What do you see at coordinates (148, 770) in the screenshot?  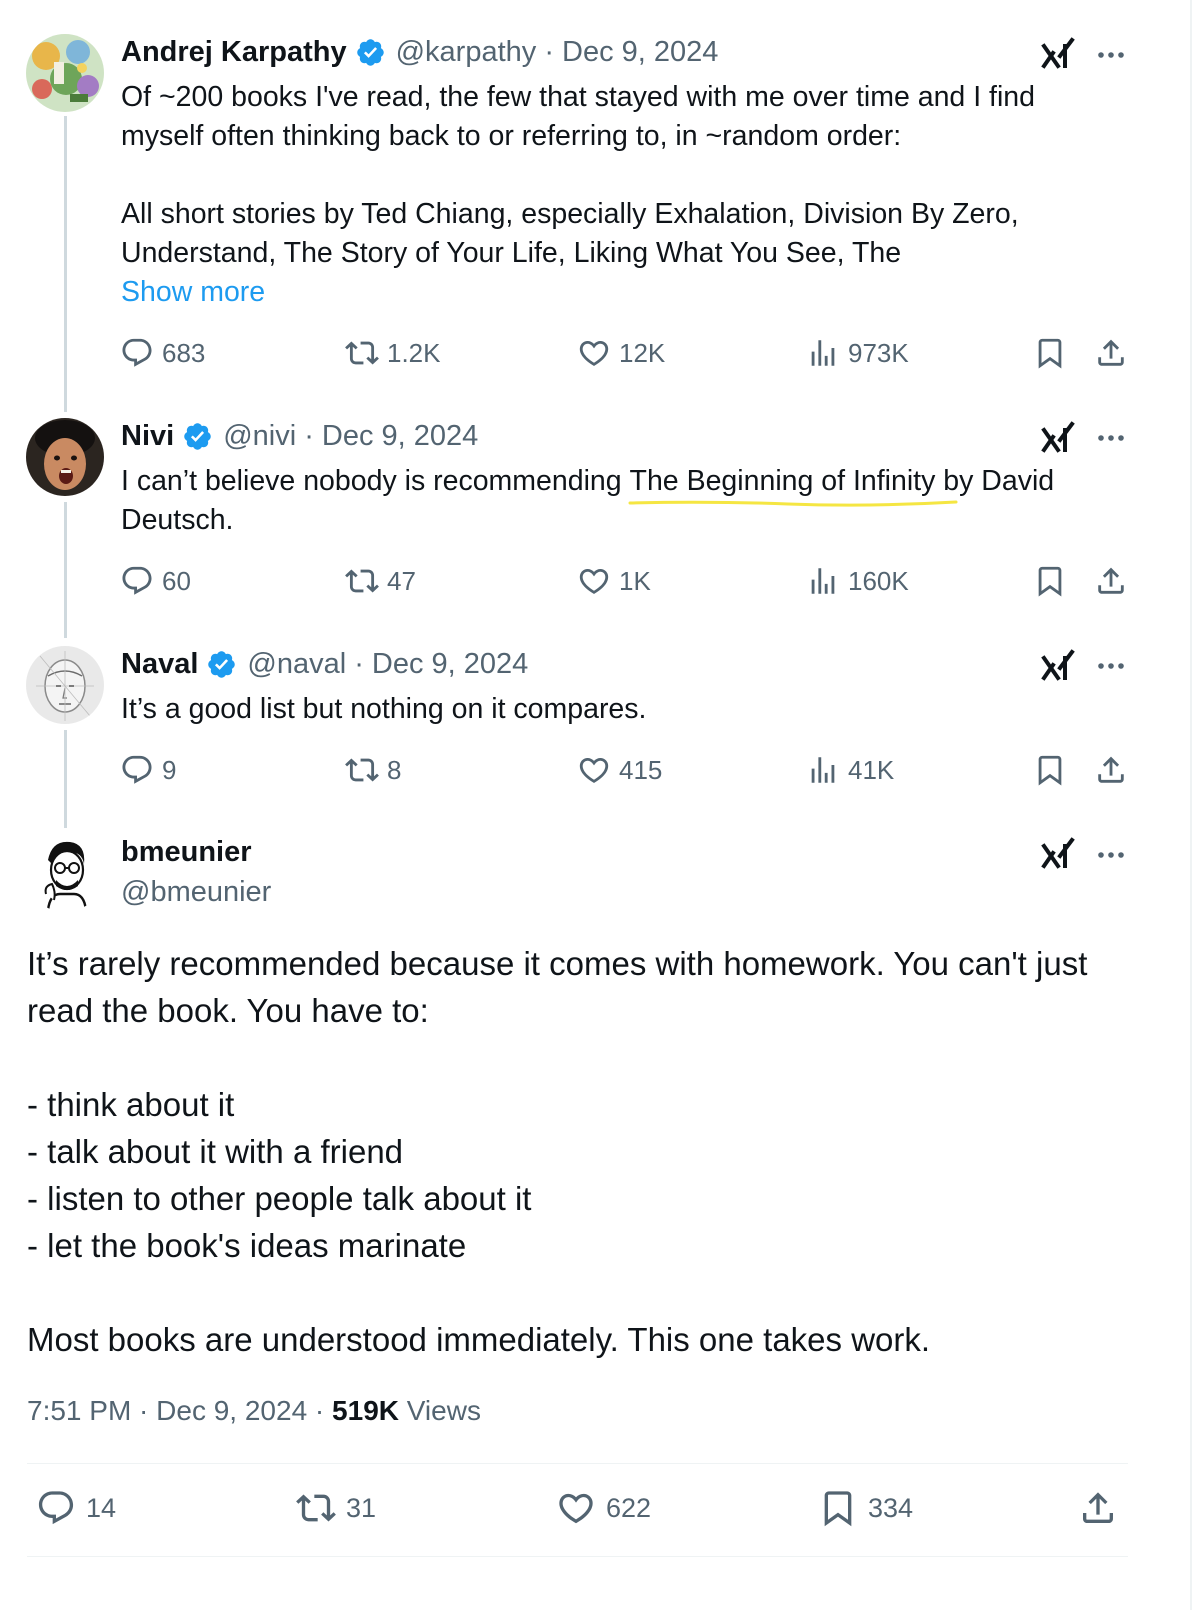 I see `reply-button: 9` at bounding box center [148, 770].